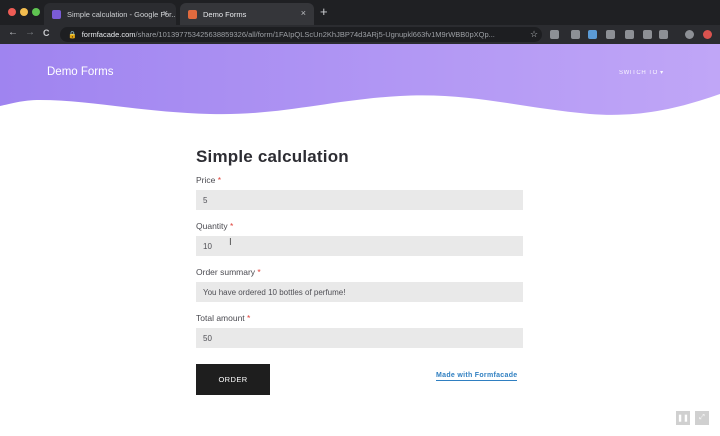 This screenshot has width=720, height=436. I want to click on new-tab-button: +, so click(324, 11).